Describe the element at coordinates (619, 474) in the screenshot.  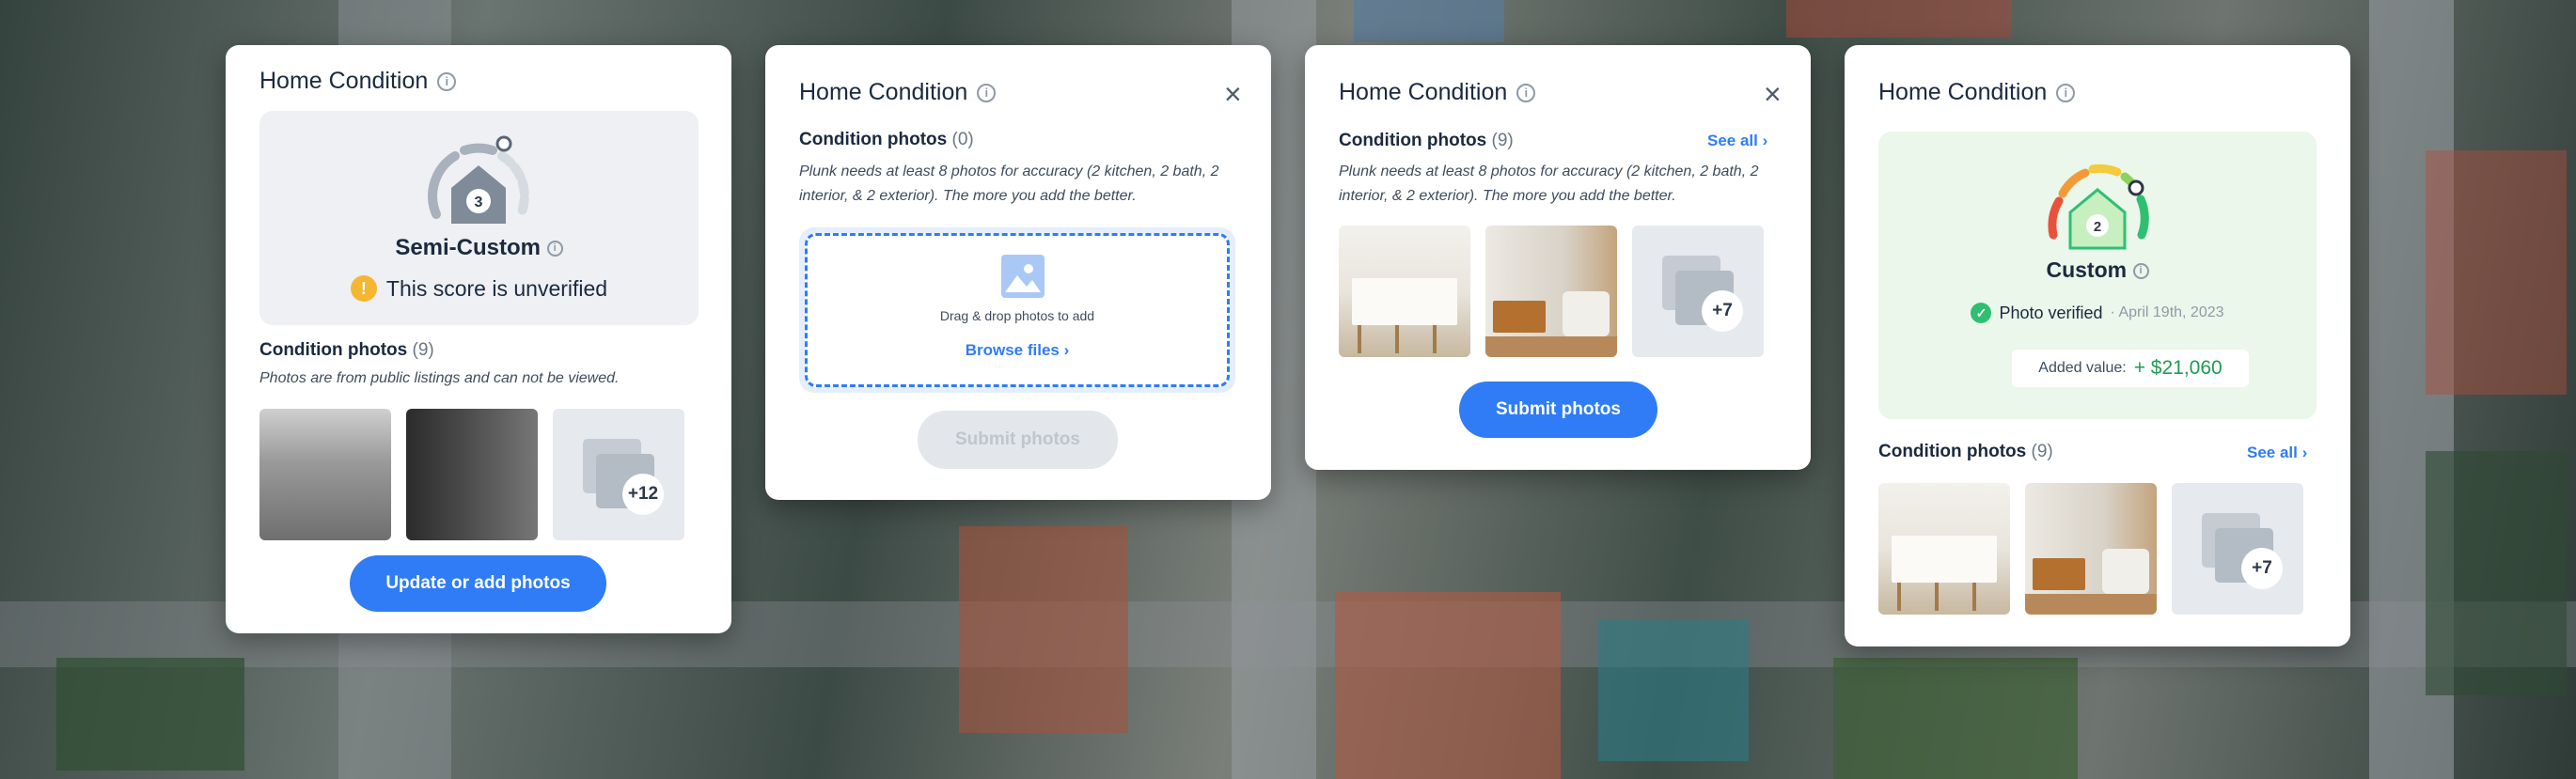
I see `more-photos-tile: +12` at that location.